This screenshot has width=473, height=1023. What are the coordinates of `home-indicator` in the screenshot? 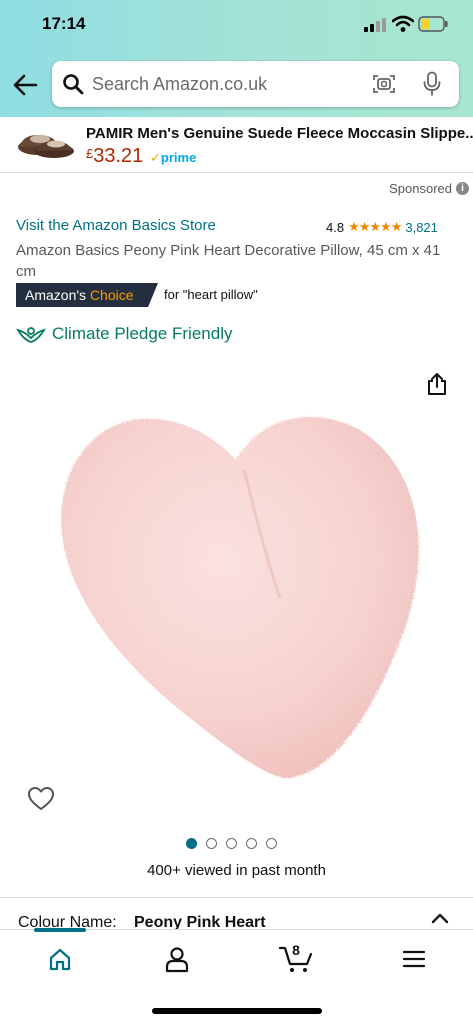 It's located at (237, 1011).